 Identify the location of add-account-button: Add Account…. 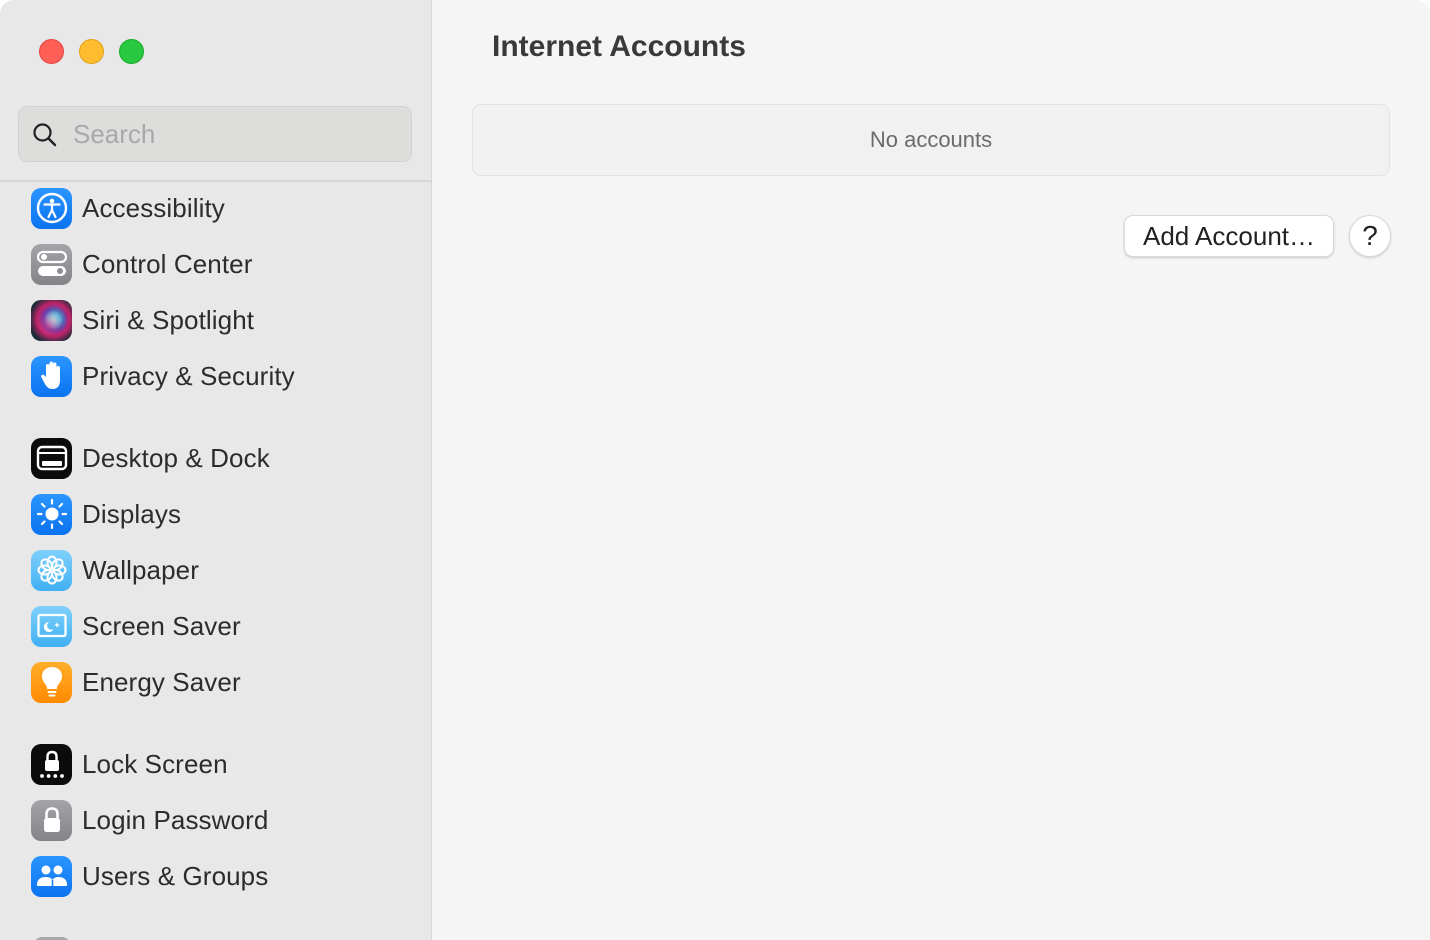
(1229, 236).